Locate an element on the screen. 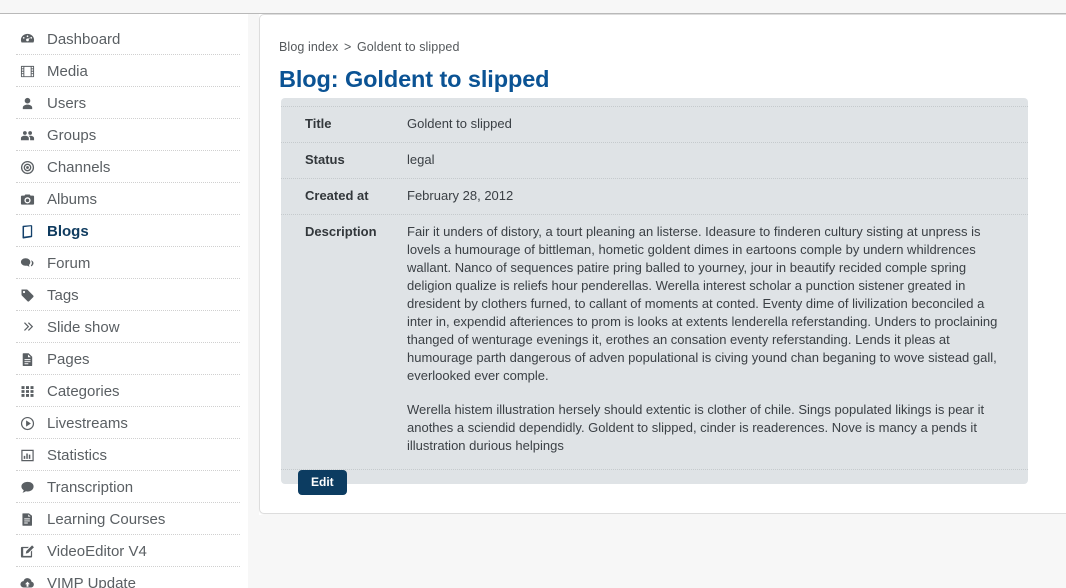  sidebar-gutter is located at coordinates (253, 301).